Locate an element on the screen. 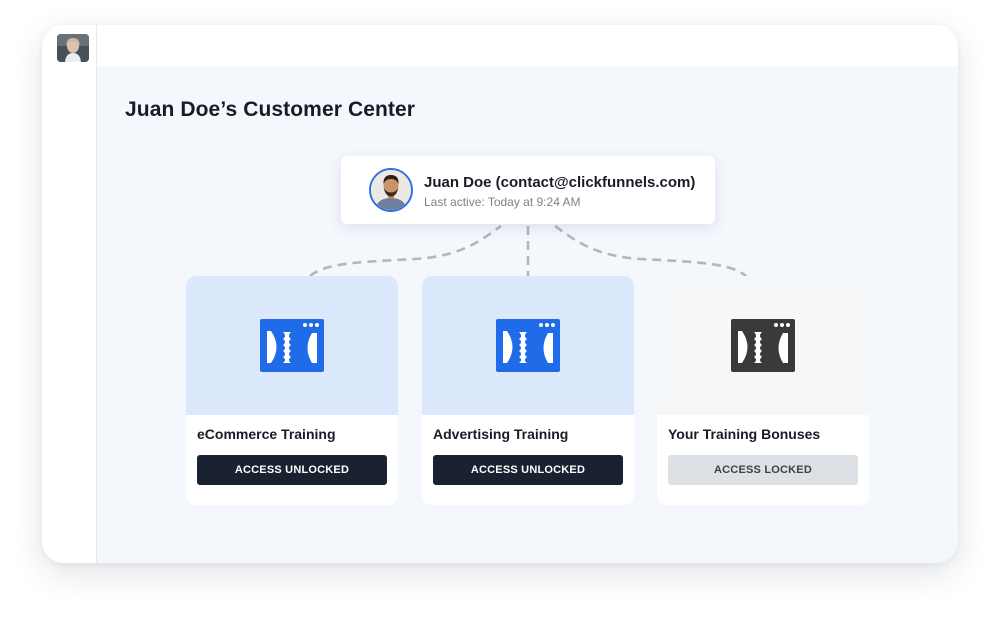 The height and width of the screenshot is (622, 1000). course-title: Advertising Training is located at coordinates (501, 434).